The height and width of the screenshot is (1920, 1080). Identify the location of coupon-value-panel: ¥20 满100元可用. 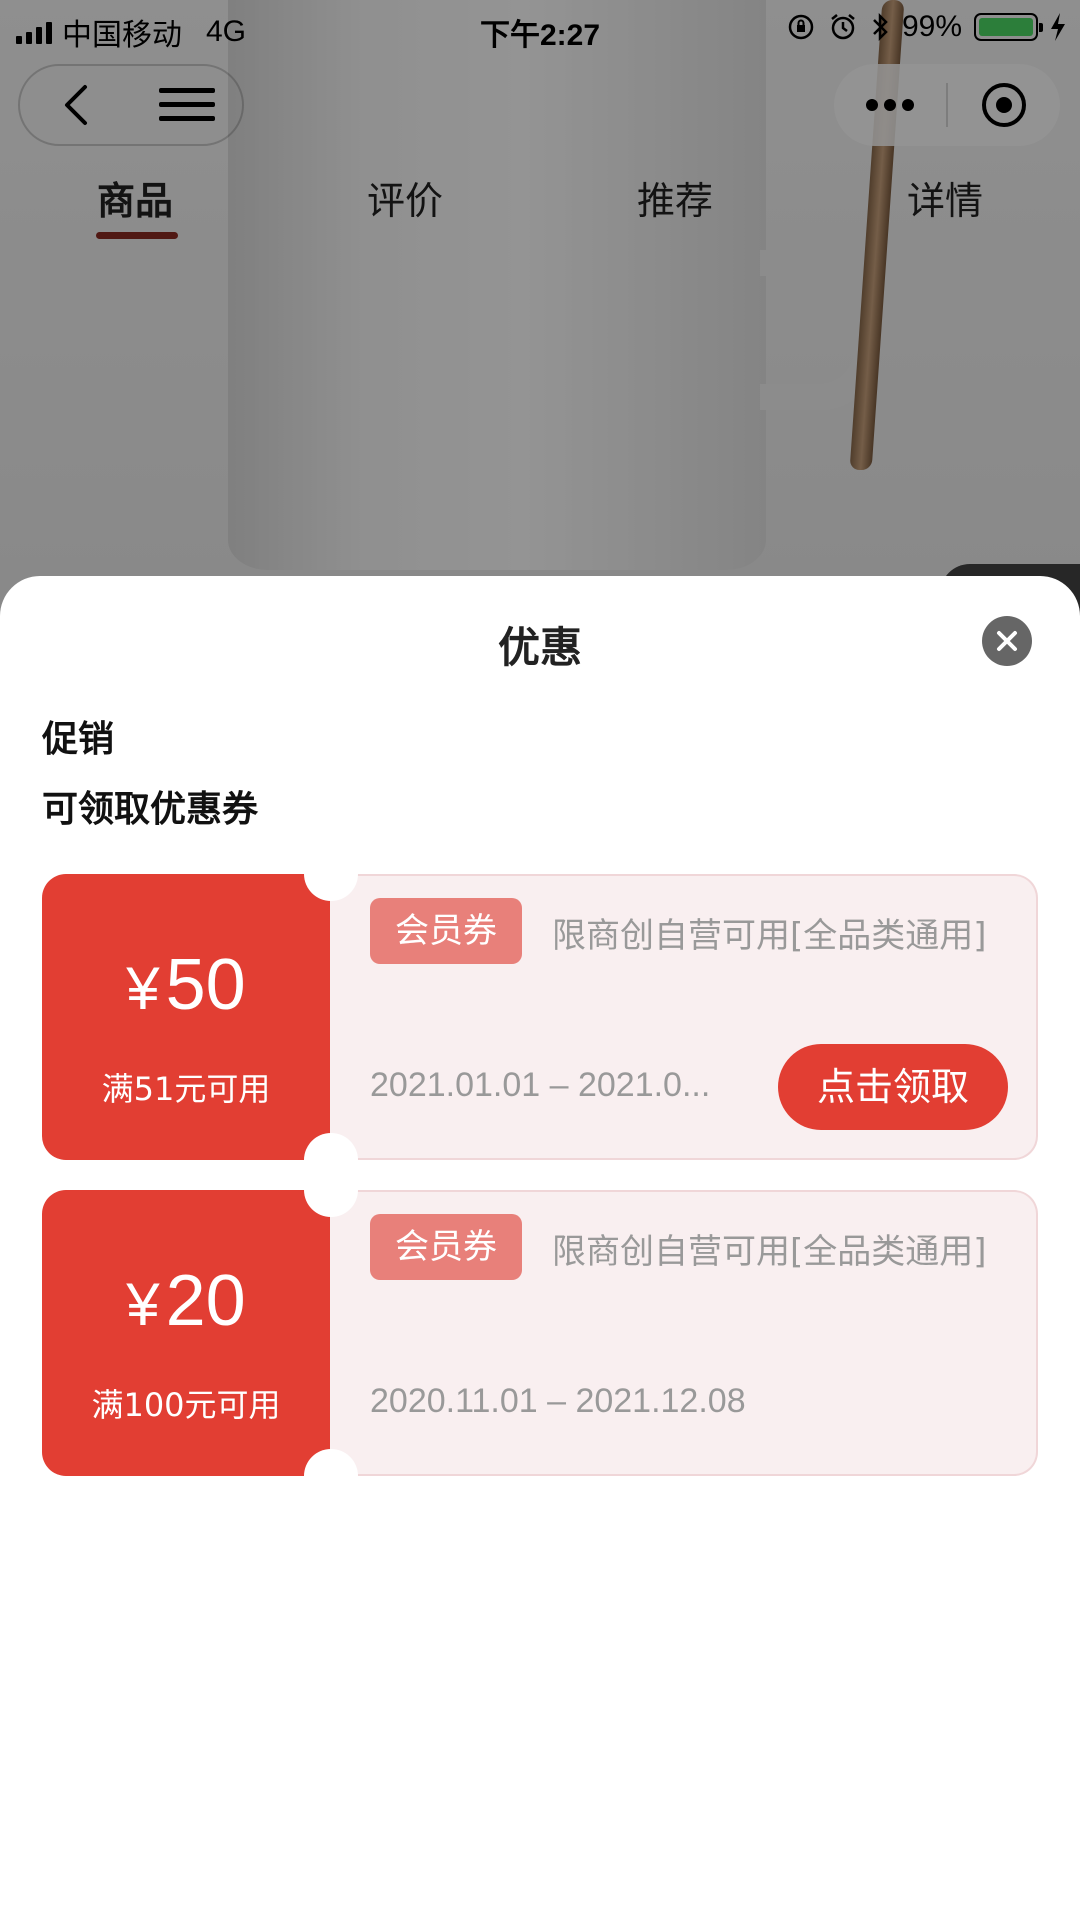
(186, 1333).